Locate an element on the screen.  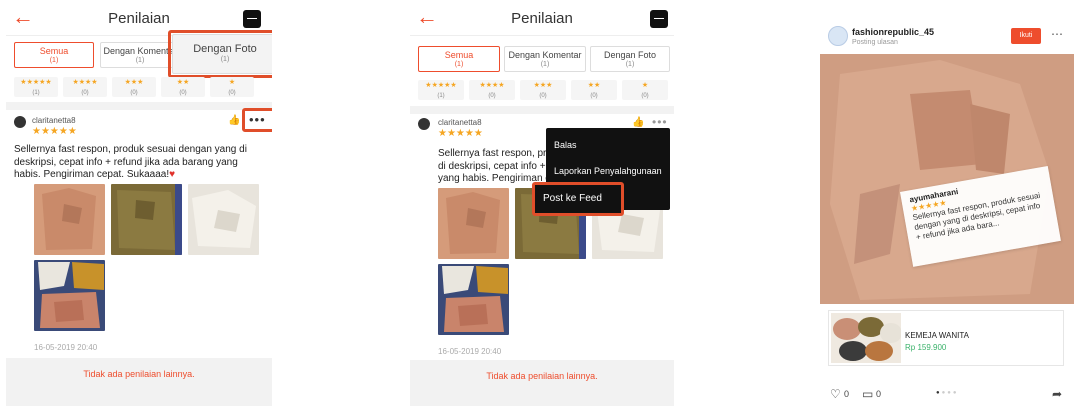
tab-dengan-komentar: Dengan Komentar (1) is located at coordinates (545, 59).